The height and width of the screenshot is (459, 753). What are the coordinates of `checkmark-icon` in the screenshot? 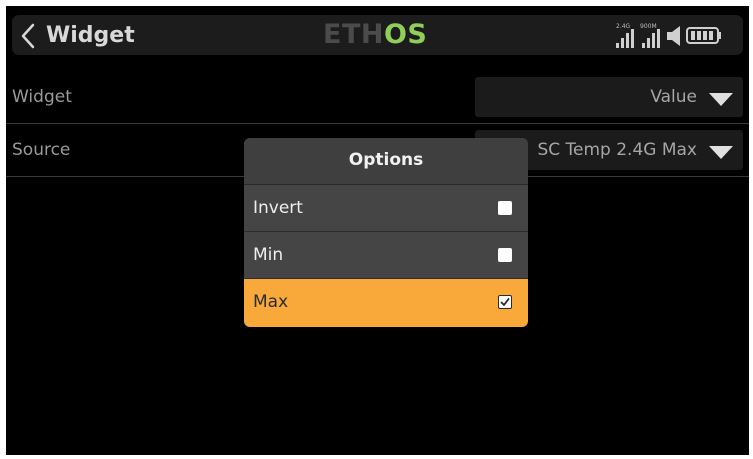 It's located at (505, 302).